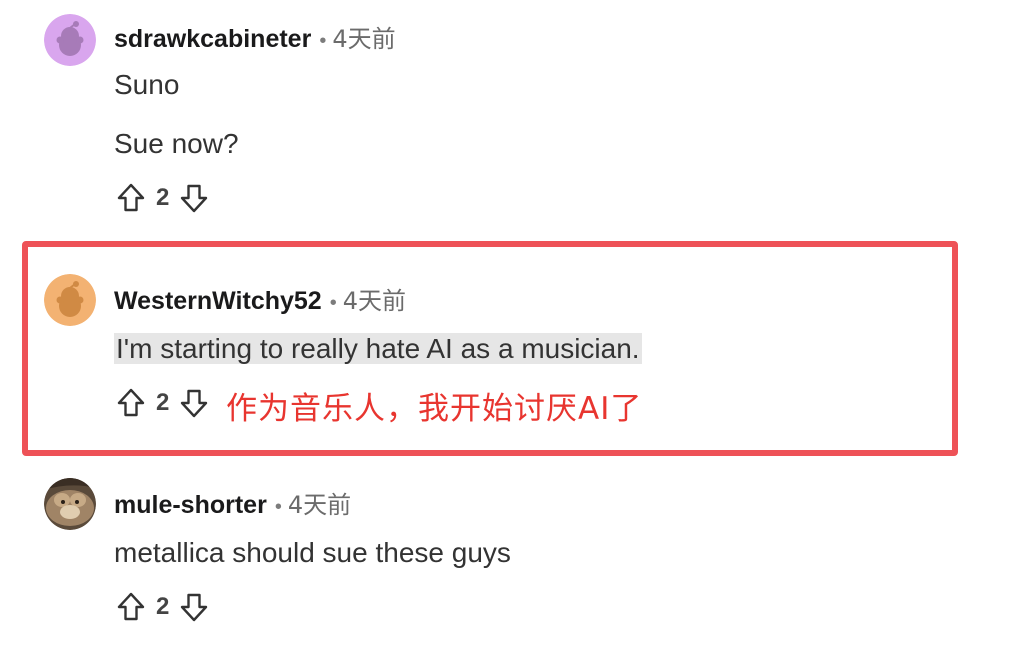 Image resolution: width=1030 pixels, height=652 pixels. I want to click on username: WesternWitchy52, so click(218, 301).